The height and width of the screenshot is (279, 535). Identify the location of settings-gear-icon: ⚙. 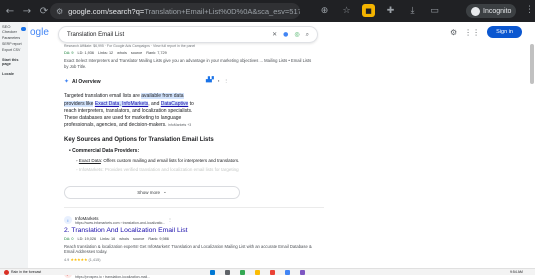
(453, 32).